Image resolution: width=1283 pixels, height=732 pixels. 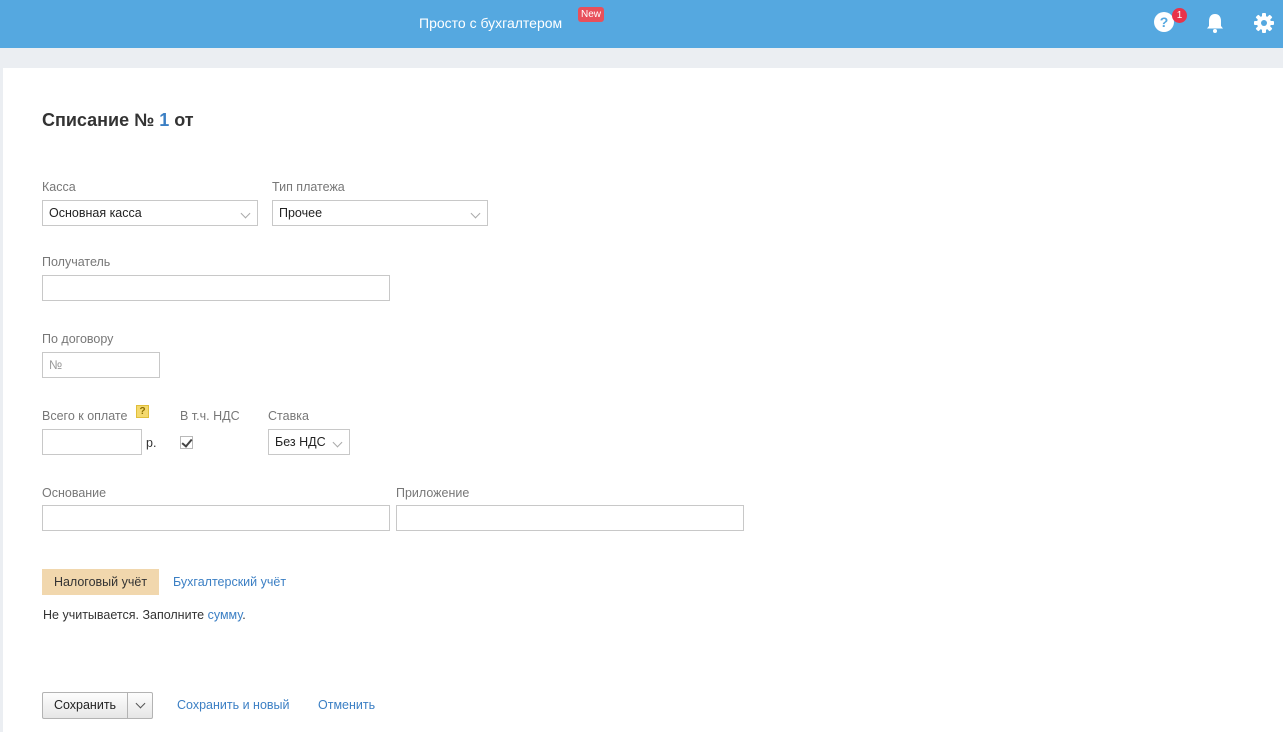 I want to click on bell-icon, so click(x=1216, y=23).